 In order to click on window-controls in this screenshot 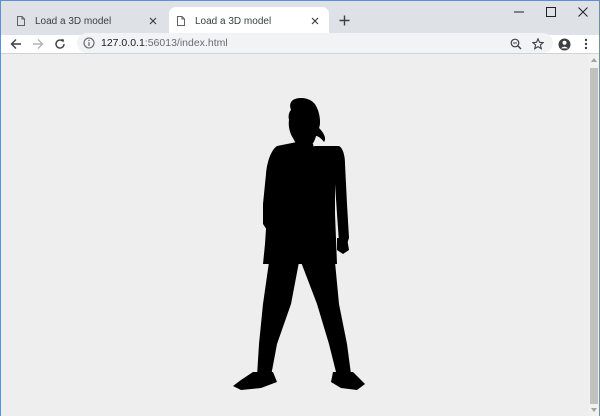, I will do `click(551, 12)`.